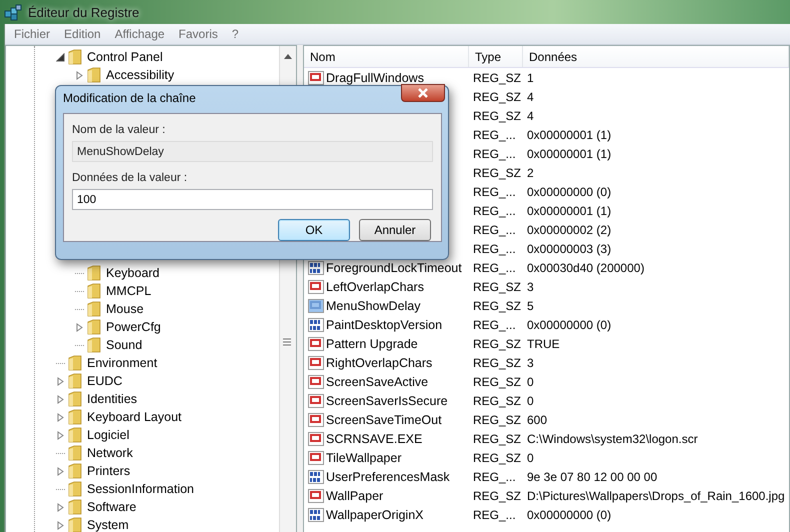  What do you see at coordinates (112, 399) in the screenshot?
I see `tree-item: Identities` at bounding box center [112, 399].